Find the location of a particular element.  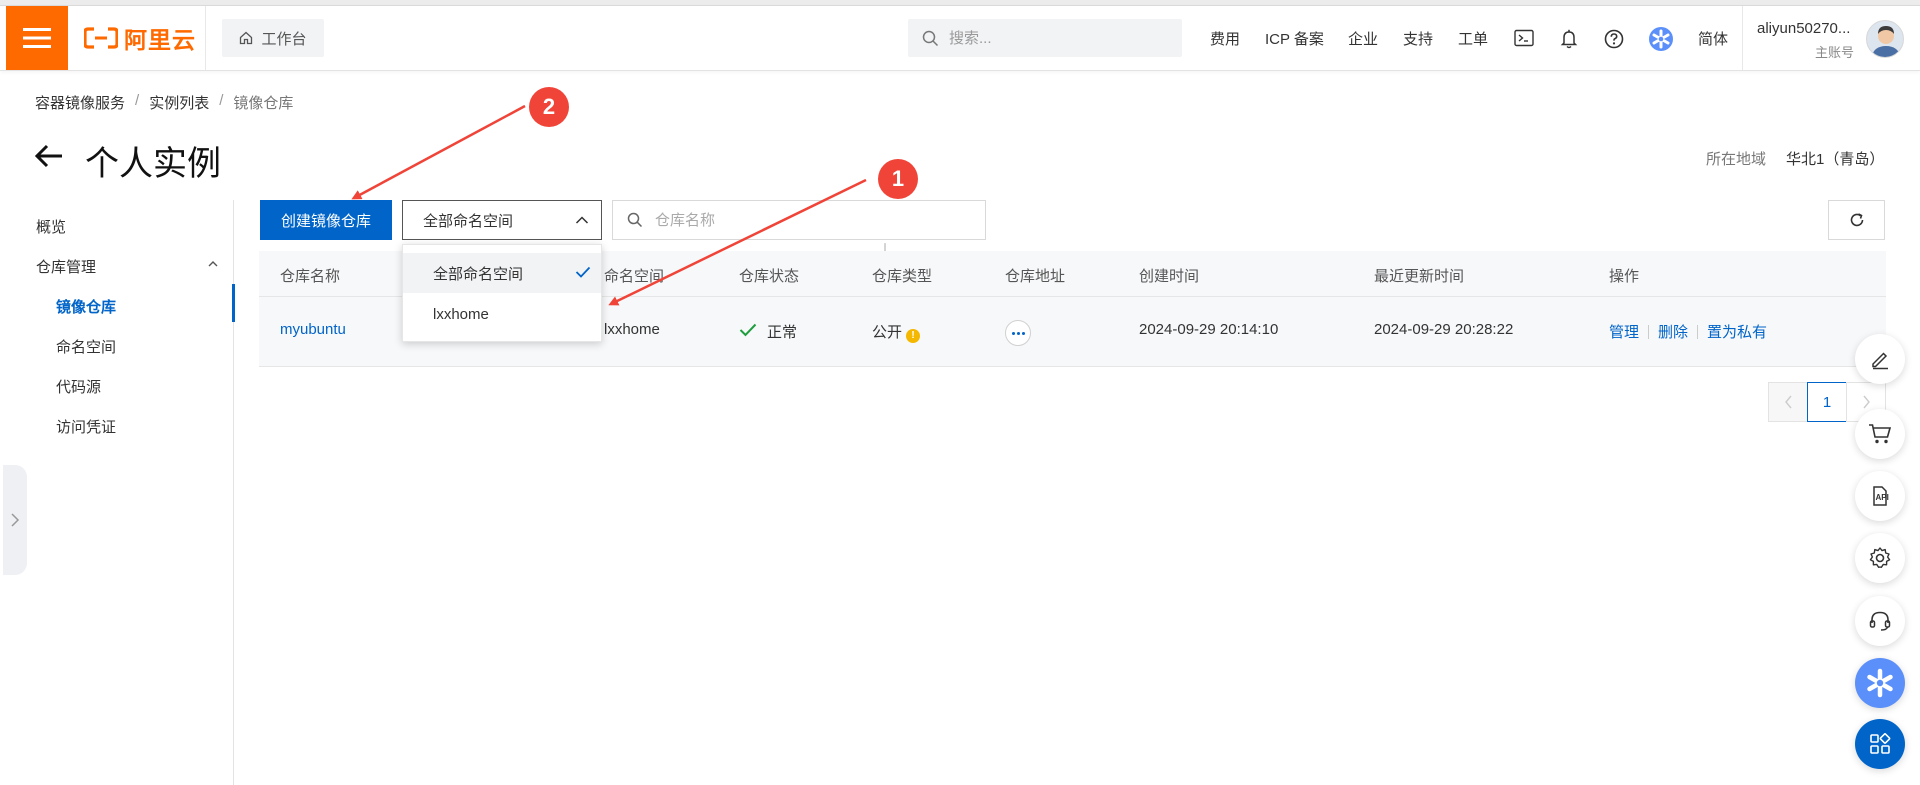

namespace-select: 全部命名空间 is located at coordinates (502, 220).